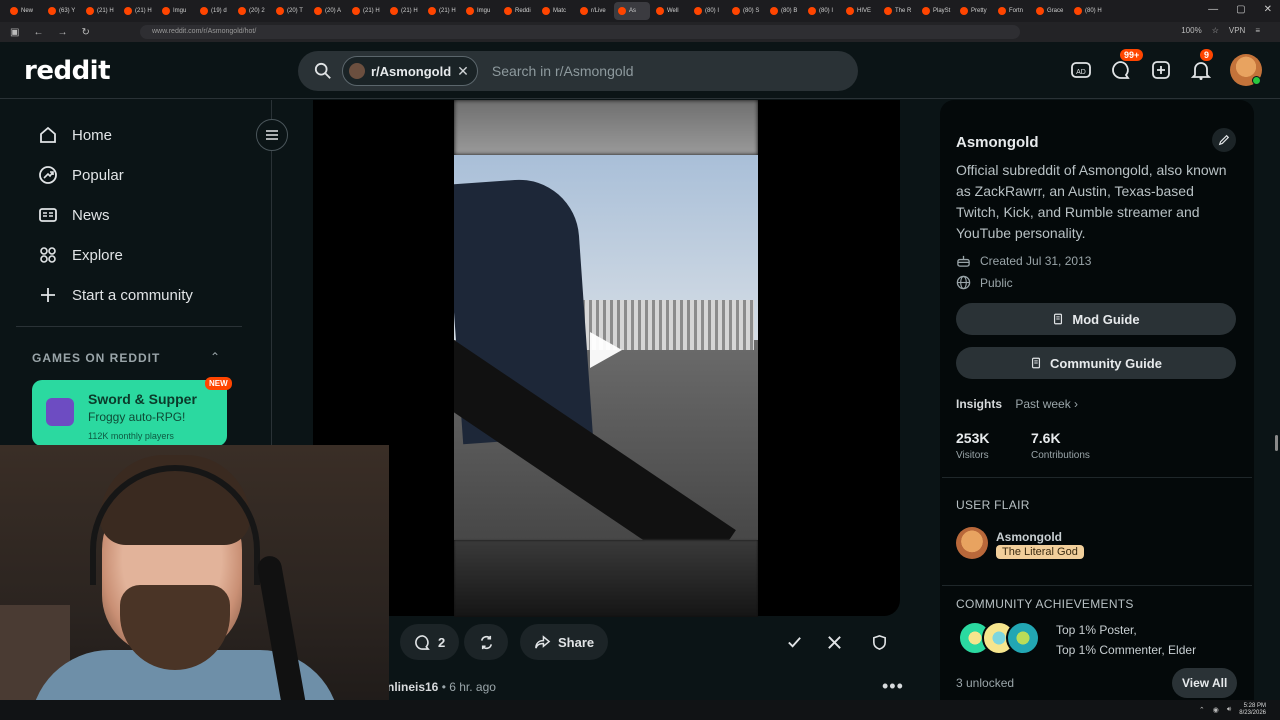  I want to click on sidebar-item-home: Home, so click(75, 135).